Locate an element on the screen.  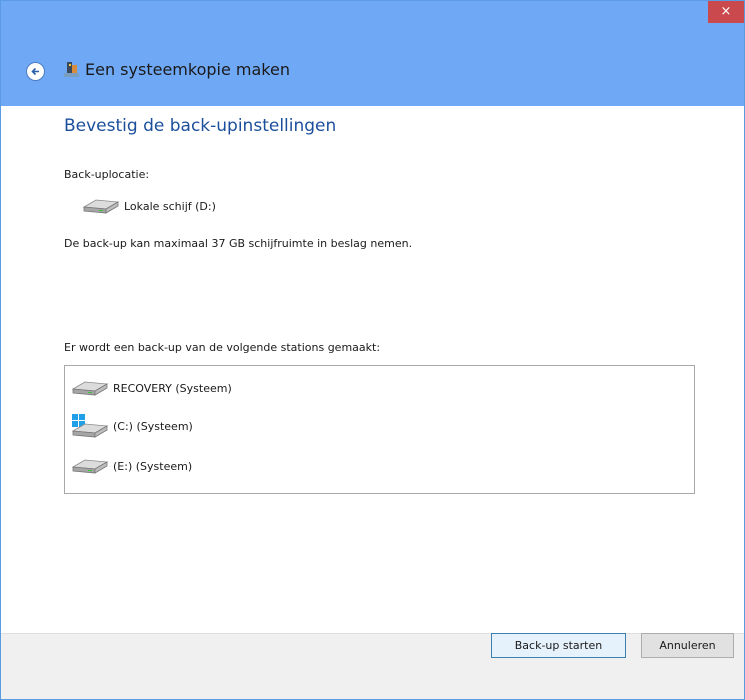
cancel-button: Annuleren is located at coordinates (687, 645).